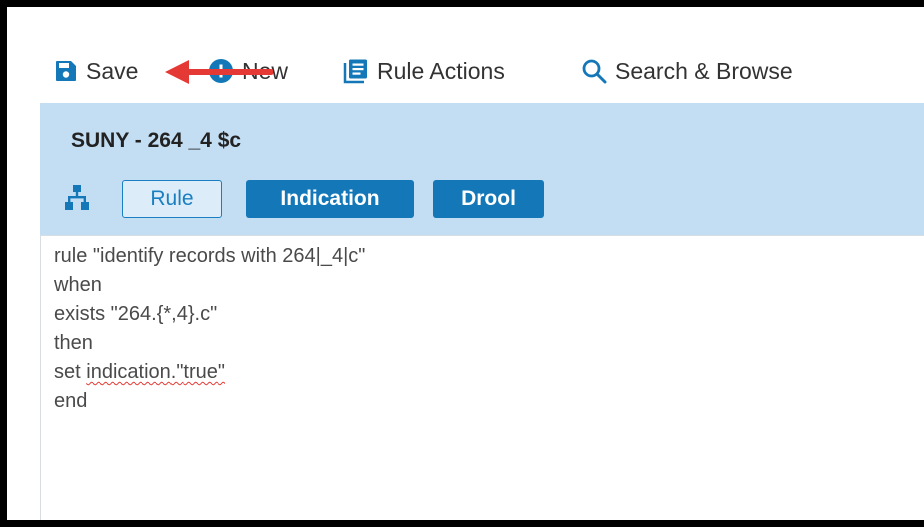 This screenshot has height=527, width=924. Describe the element at coordinates (78, 285) in the screenshot. I see `code-line-2: when` at that location.